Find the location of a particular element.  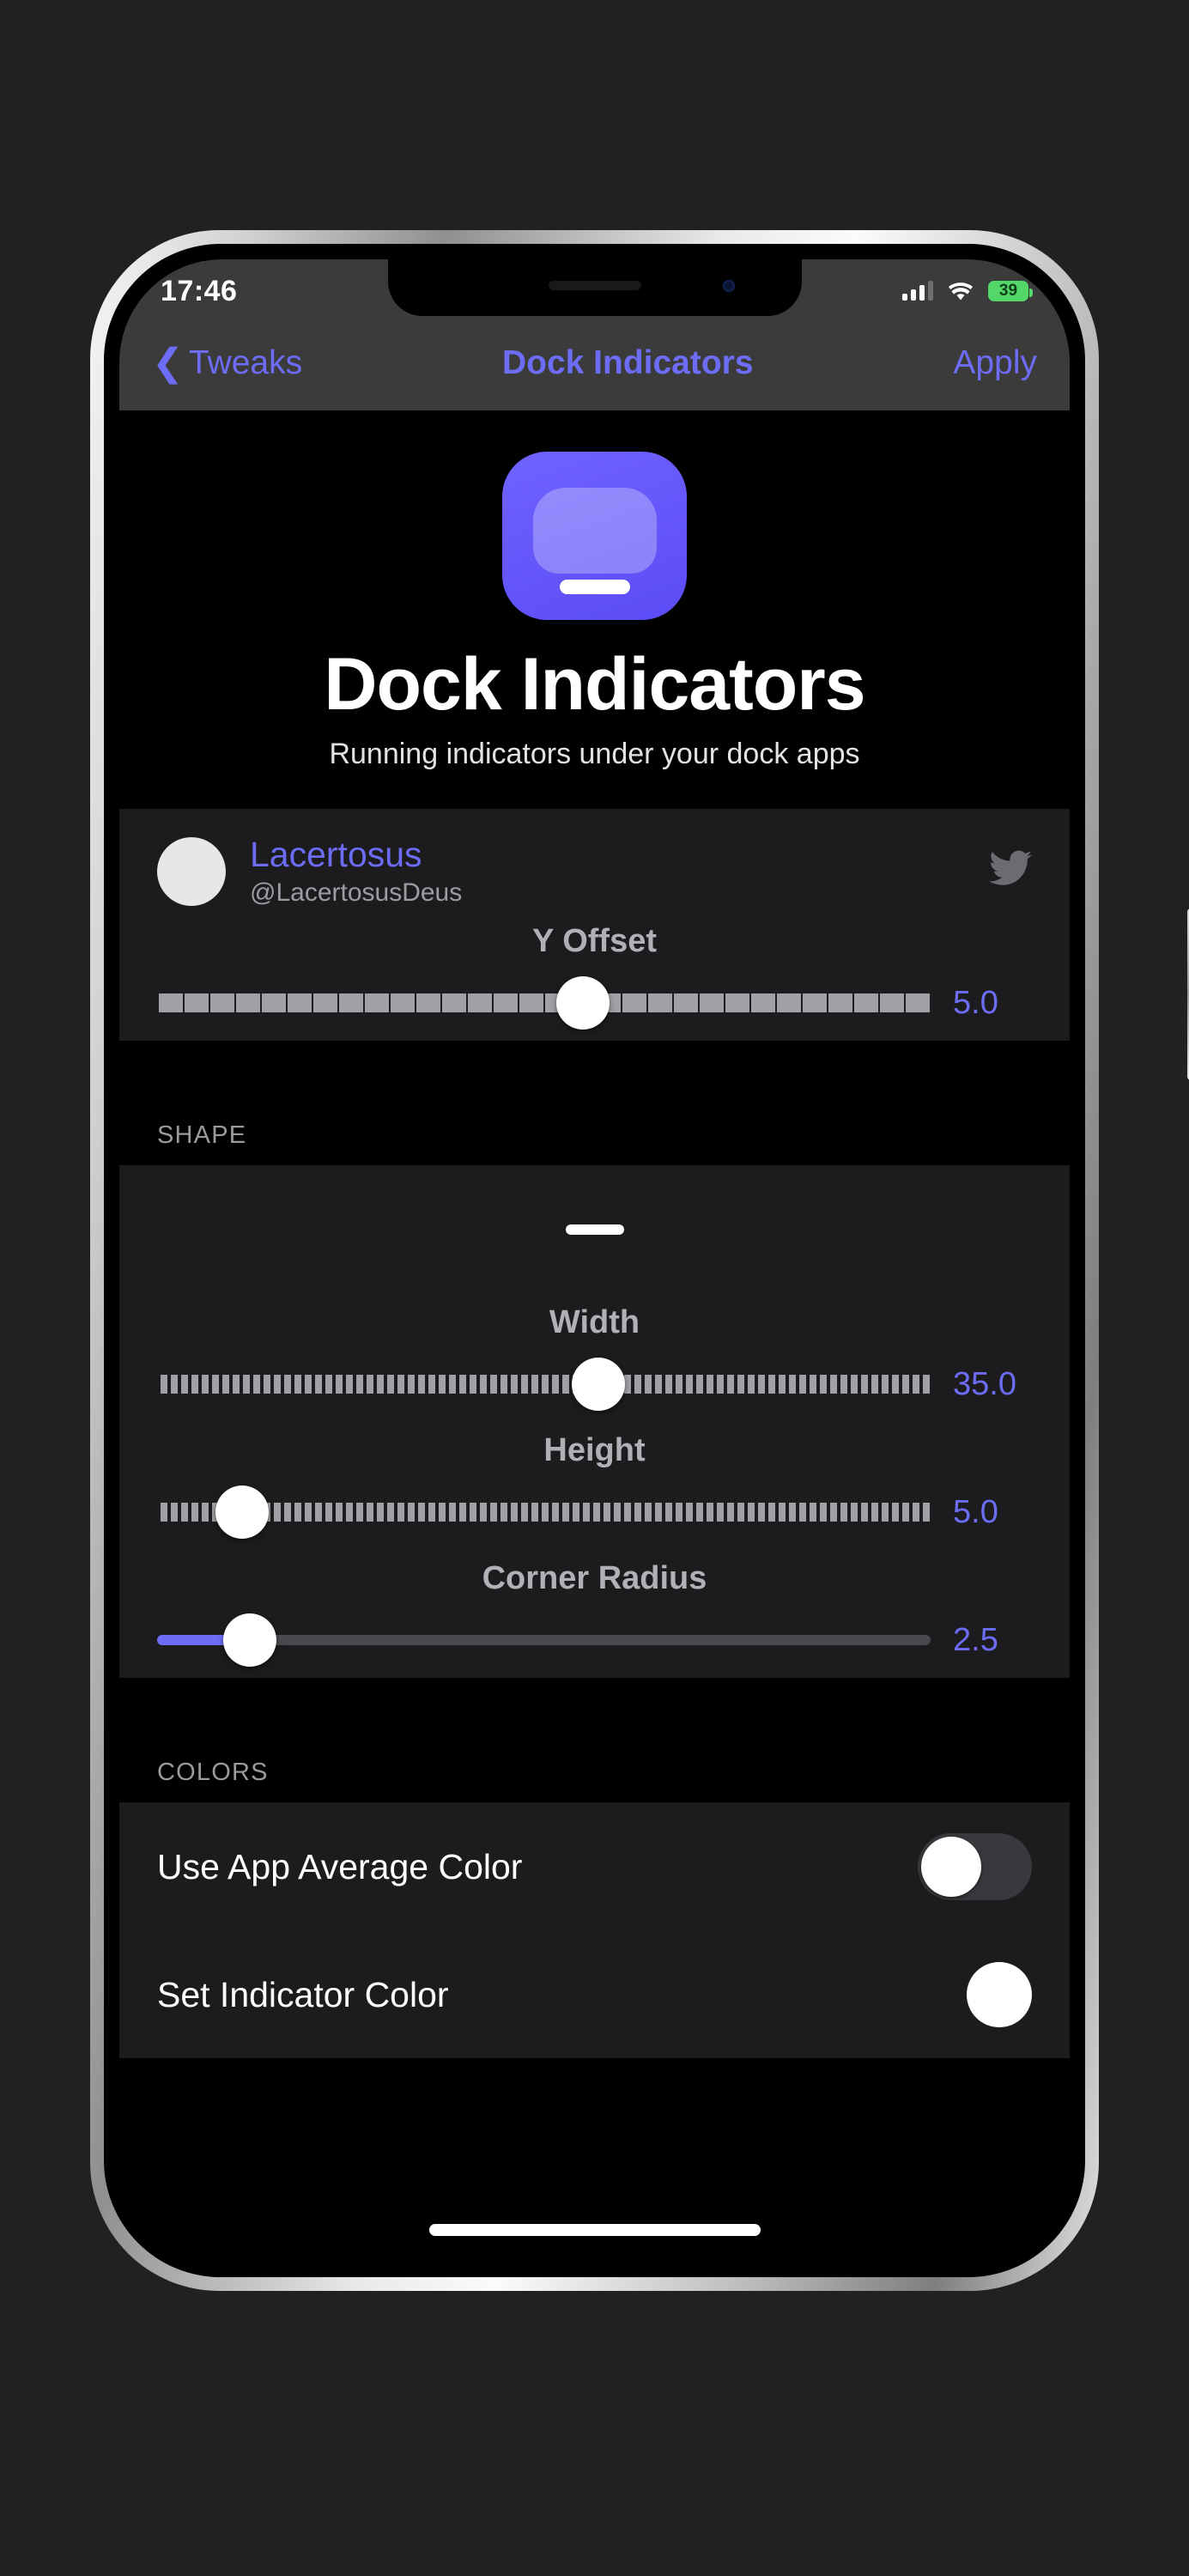

credits-and-offset-card: Lacertosus @LacertosusDeus Y Offset 5.0 is located at coordinates (594, 925).